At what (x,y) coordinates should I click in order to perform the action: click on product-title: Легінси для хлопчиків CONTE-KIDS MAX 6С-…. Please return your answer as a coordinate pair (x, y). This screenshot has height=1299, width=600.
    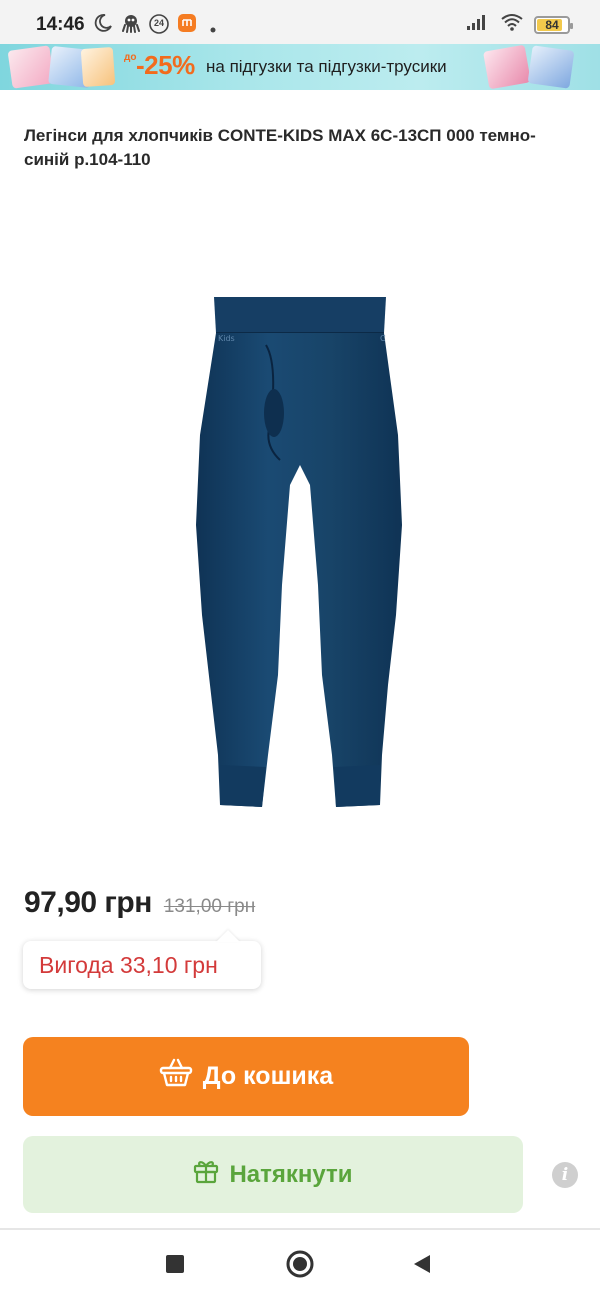
    Looking at the image, I should click on (280, 147).